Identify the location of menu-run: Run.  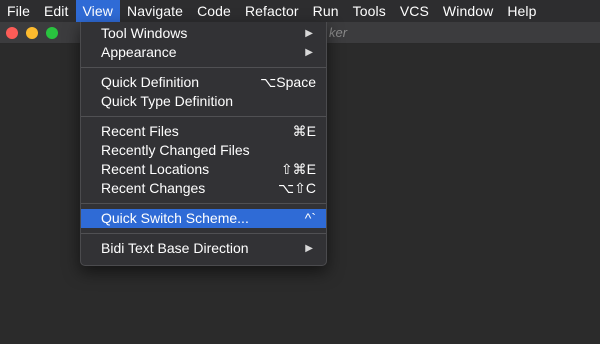
(326, 11).